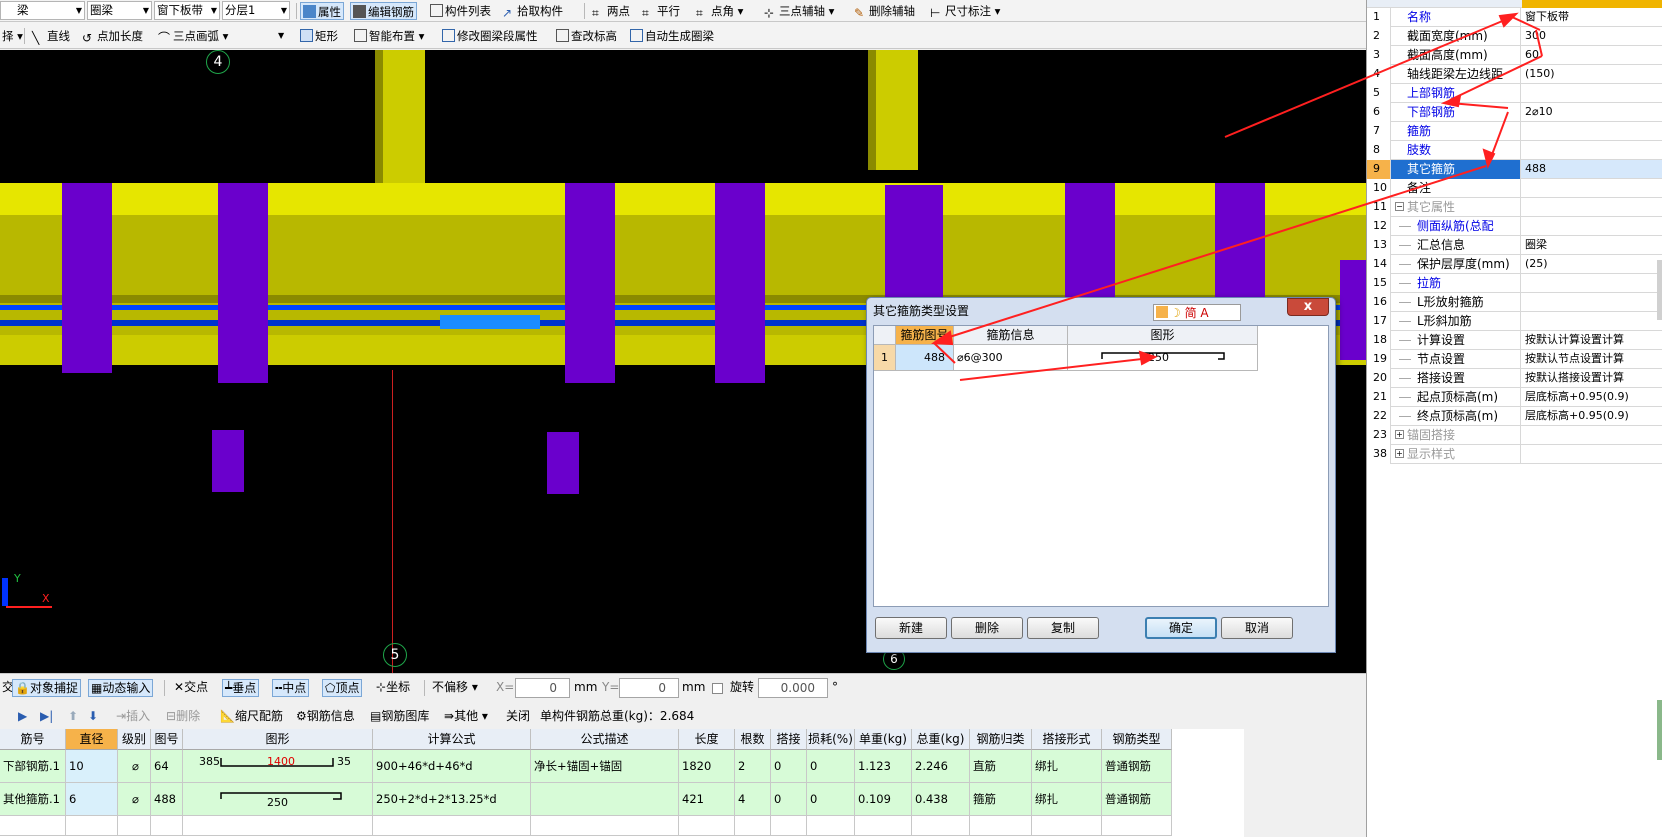 Image resolution: width=1662 pixels, height=837 pixels. Describe the element at coordinates (452, 739) in the screenshot. I see `column-header: 计算公式` at that location.